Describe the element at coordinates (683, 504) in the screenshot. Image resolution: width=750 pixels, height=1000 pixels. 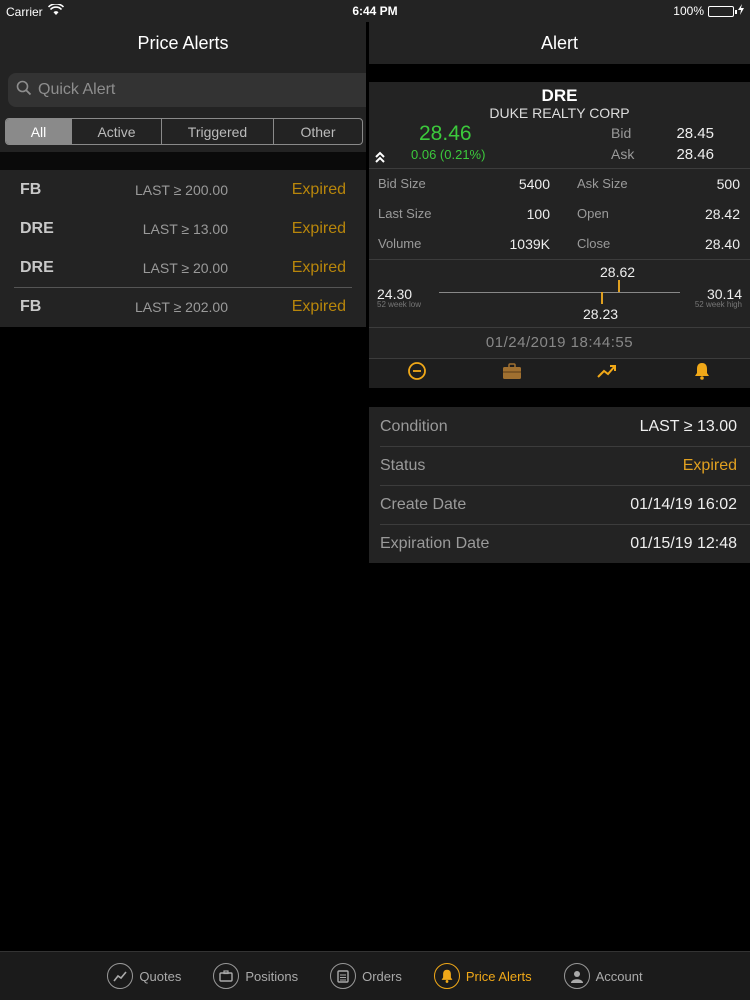
I see `detail-value: 01/14/19 16:02` at that location.